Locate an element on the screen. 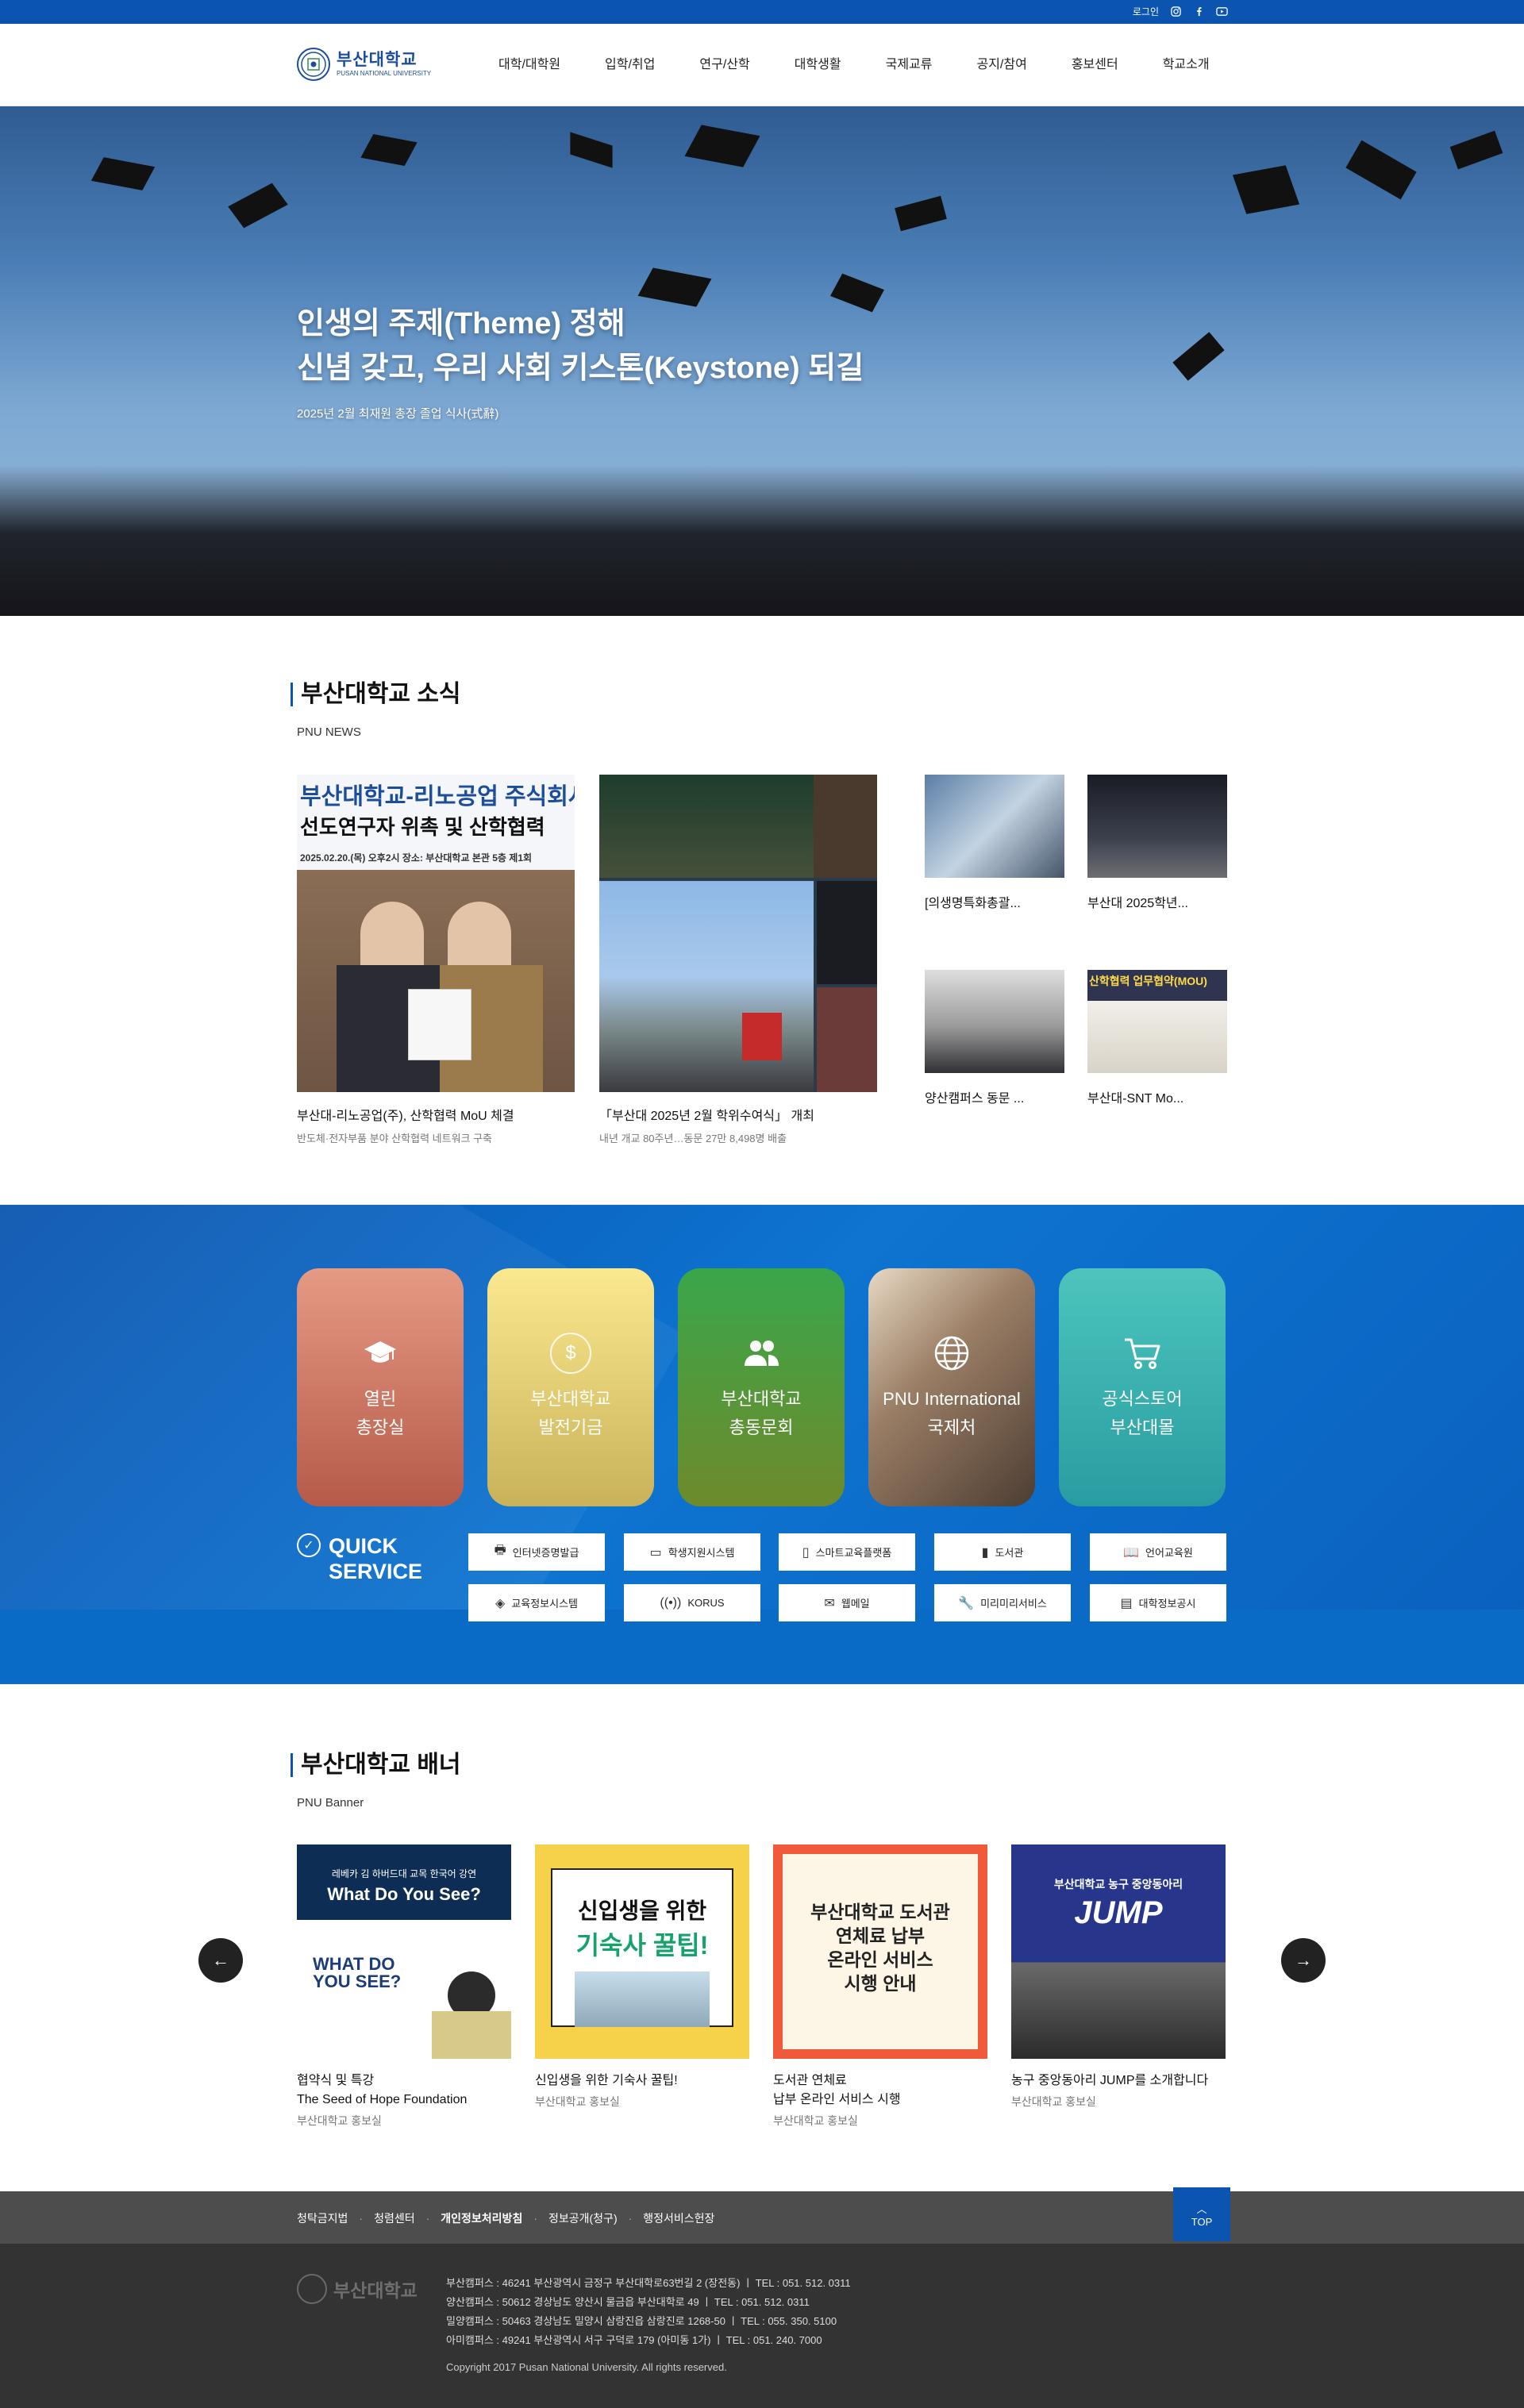 The image size is (1524, 2408). service-card-alumni: 부산대학교 총동문회 is located at coordinates (761, 1387).